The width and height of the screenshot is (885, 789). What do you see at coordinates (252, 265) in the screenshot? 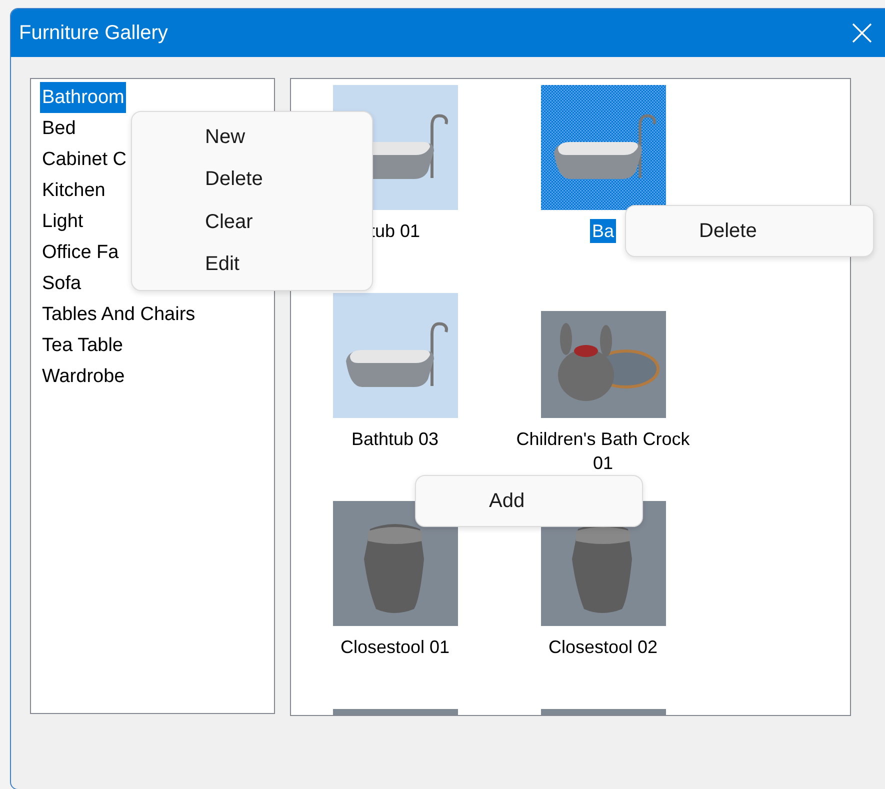
I see `menu-item: Edit` at bounding box center [252, 265].